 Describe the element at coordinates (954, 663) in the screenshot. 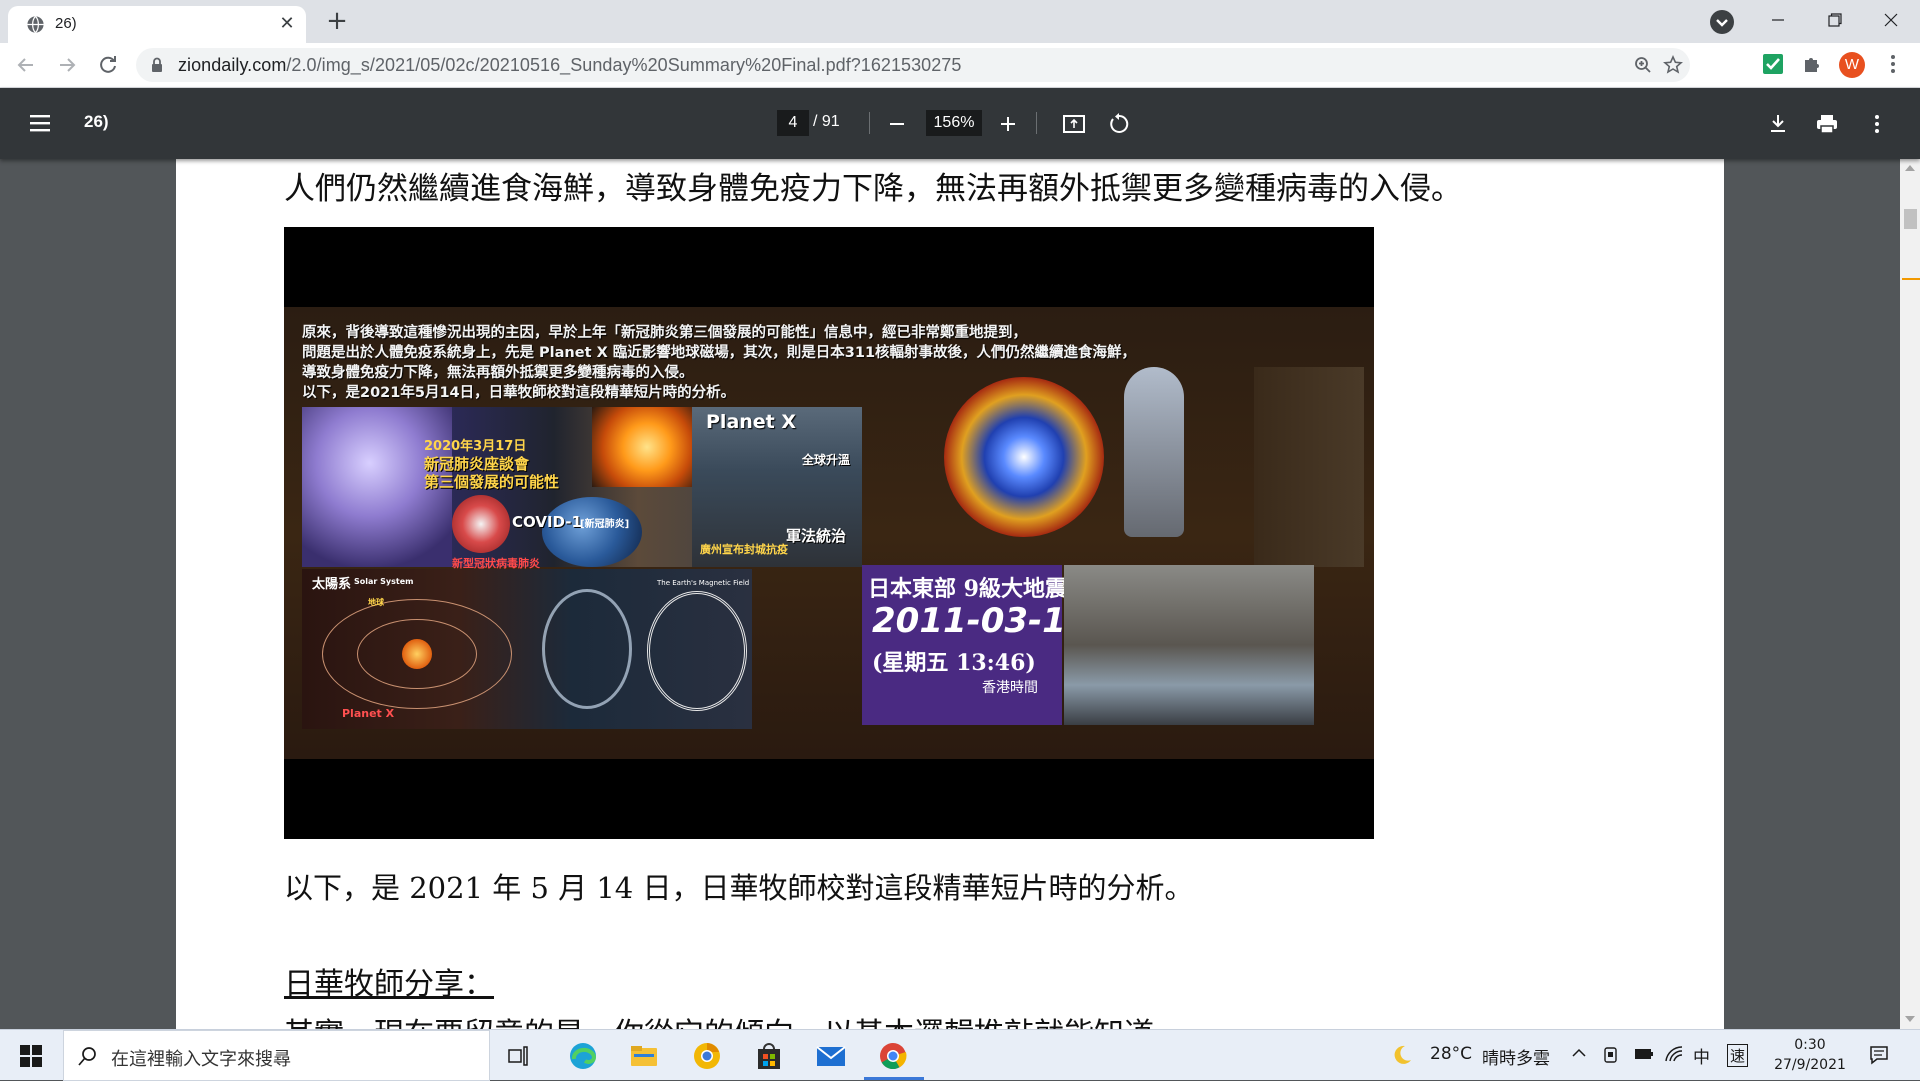

I see `quake-time: (星期五 13:46)` at that location.